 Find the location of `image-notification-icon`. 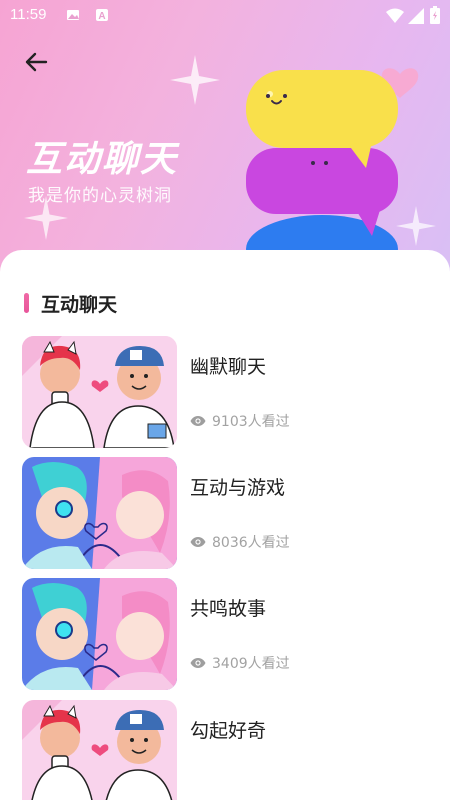

image-notification-icon is located at coordinates (73, 15).